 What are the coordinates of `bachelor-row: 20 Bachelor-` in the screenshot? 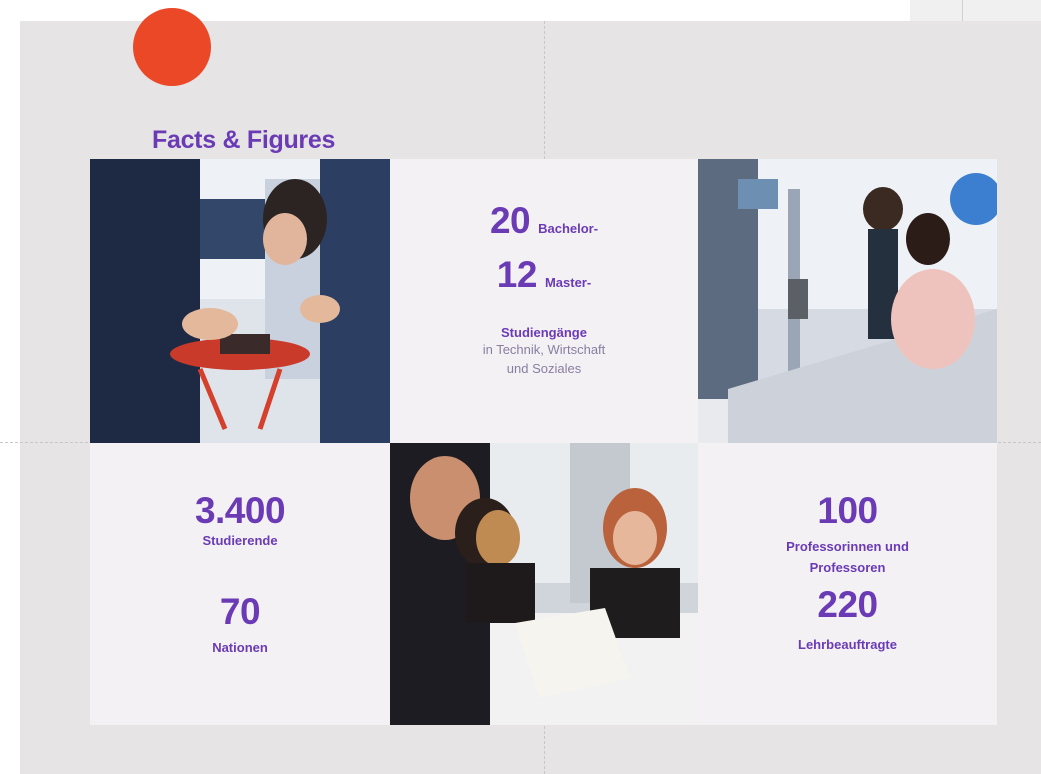 It's located at (544, 221).